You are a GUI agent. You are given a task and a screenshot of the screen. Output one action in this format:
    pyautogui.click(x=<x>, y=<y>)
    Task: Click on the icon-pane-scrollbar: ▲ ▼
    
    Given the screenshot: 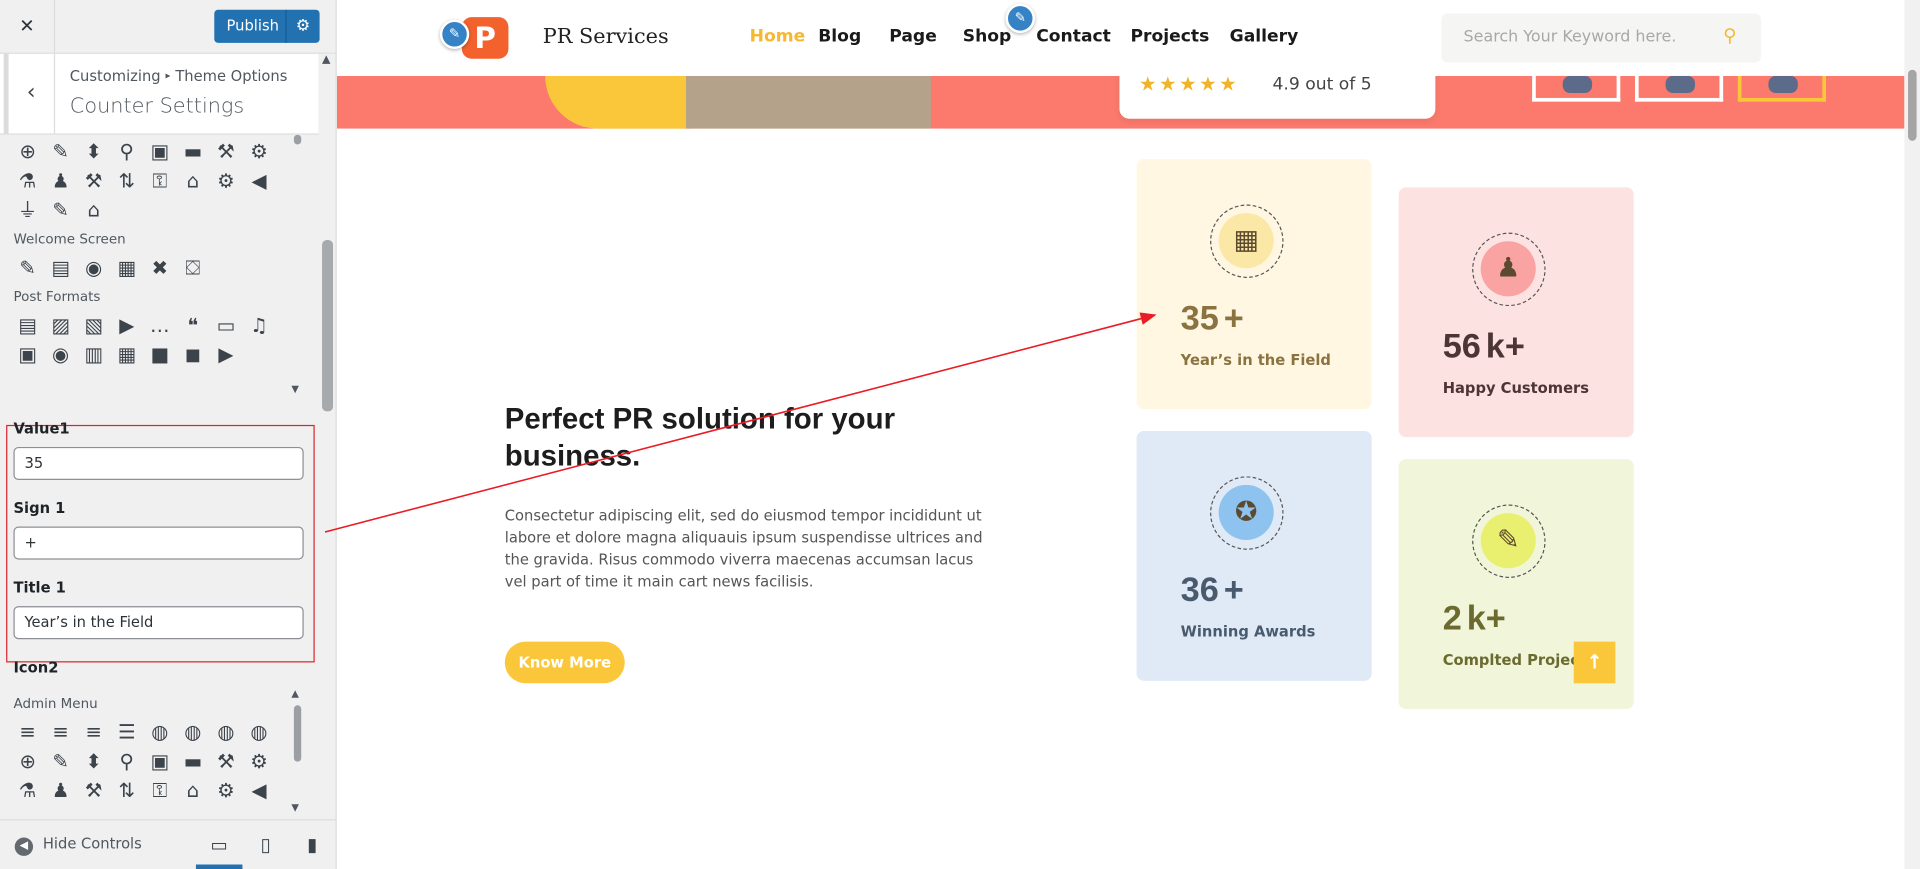 What is the action you would take?
    pyautogui.click(x=296, y=752)
    